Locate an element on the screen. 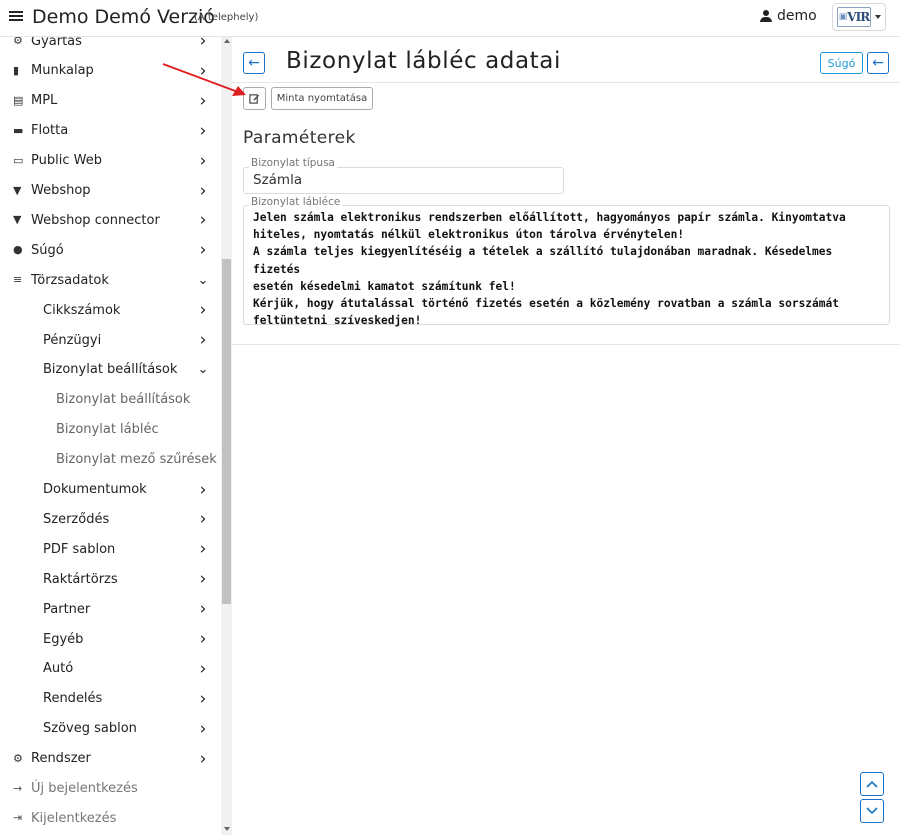 This screenshot has width=900, height=835. sidebar-item: ▭ Public Web › is located at coordinates (110, 161).